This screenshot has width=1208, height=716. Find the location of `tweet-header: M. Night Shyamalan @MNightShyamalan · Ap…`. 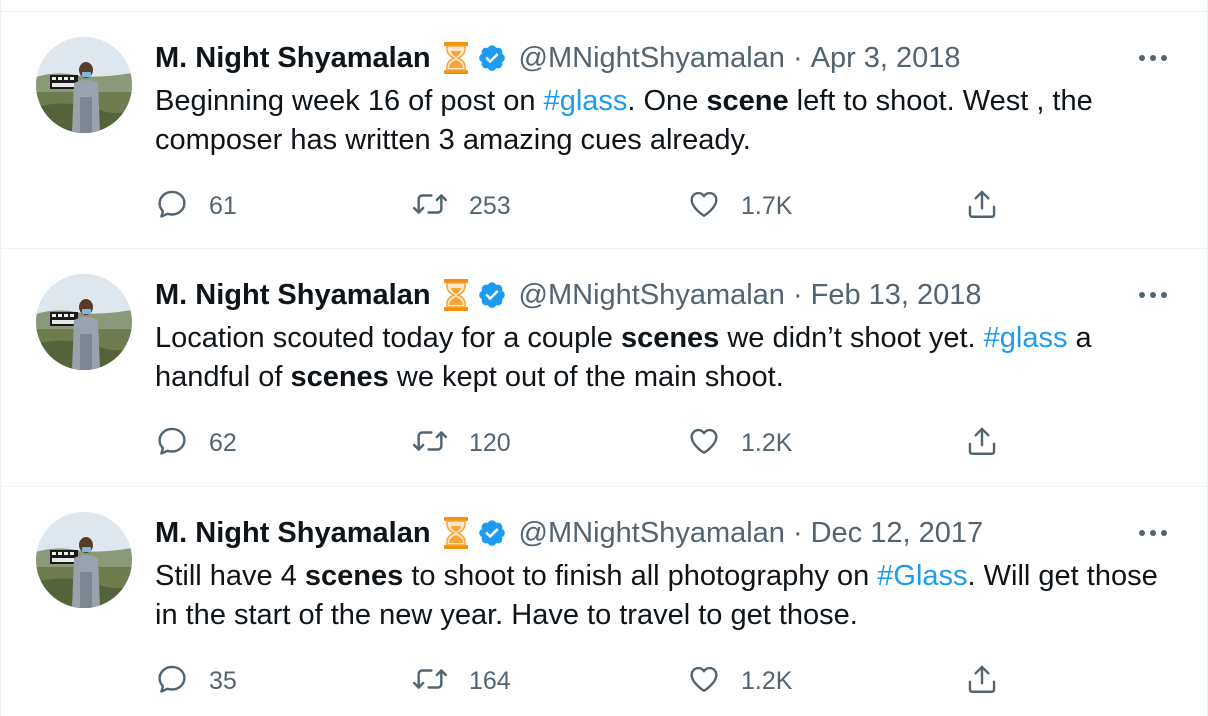

tweet-header: M. Night Shyamalan @MNightShyamalan · Ap… is located at coordinates (558, 58).